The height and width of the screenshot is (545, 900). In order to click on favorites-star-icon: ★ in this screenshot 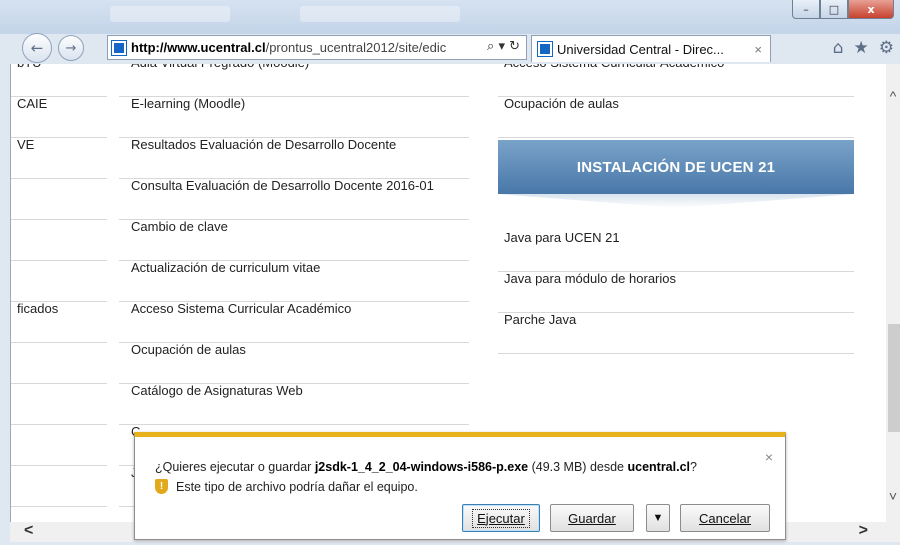, I will do `click(861, 48)`.